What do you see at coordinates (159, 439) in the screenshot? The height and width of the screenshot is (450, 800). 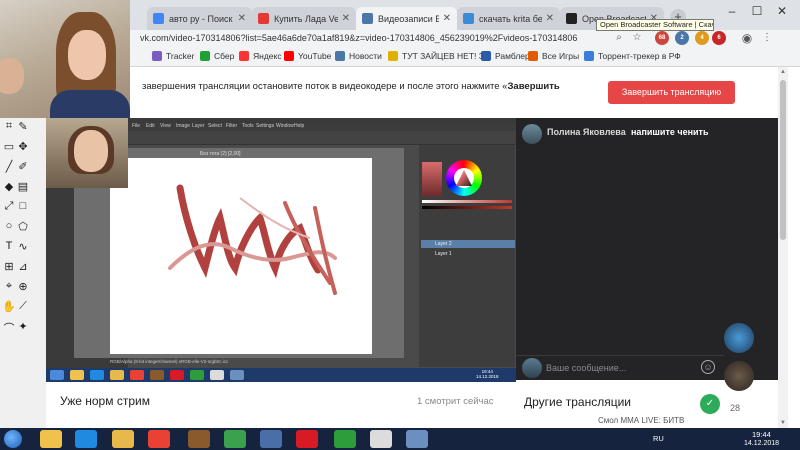 I see `chrome-icon` at bounding box center [159, 439].